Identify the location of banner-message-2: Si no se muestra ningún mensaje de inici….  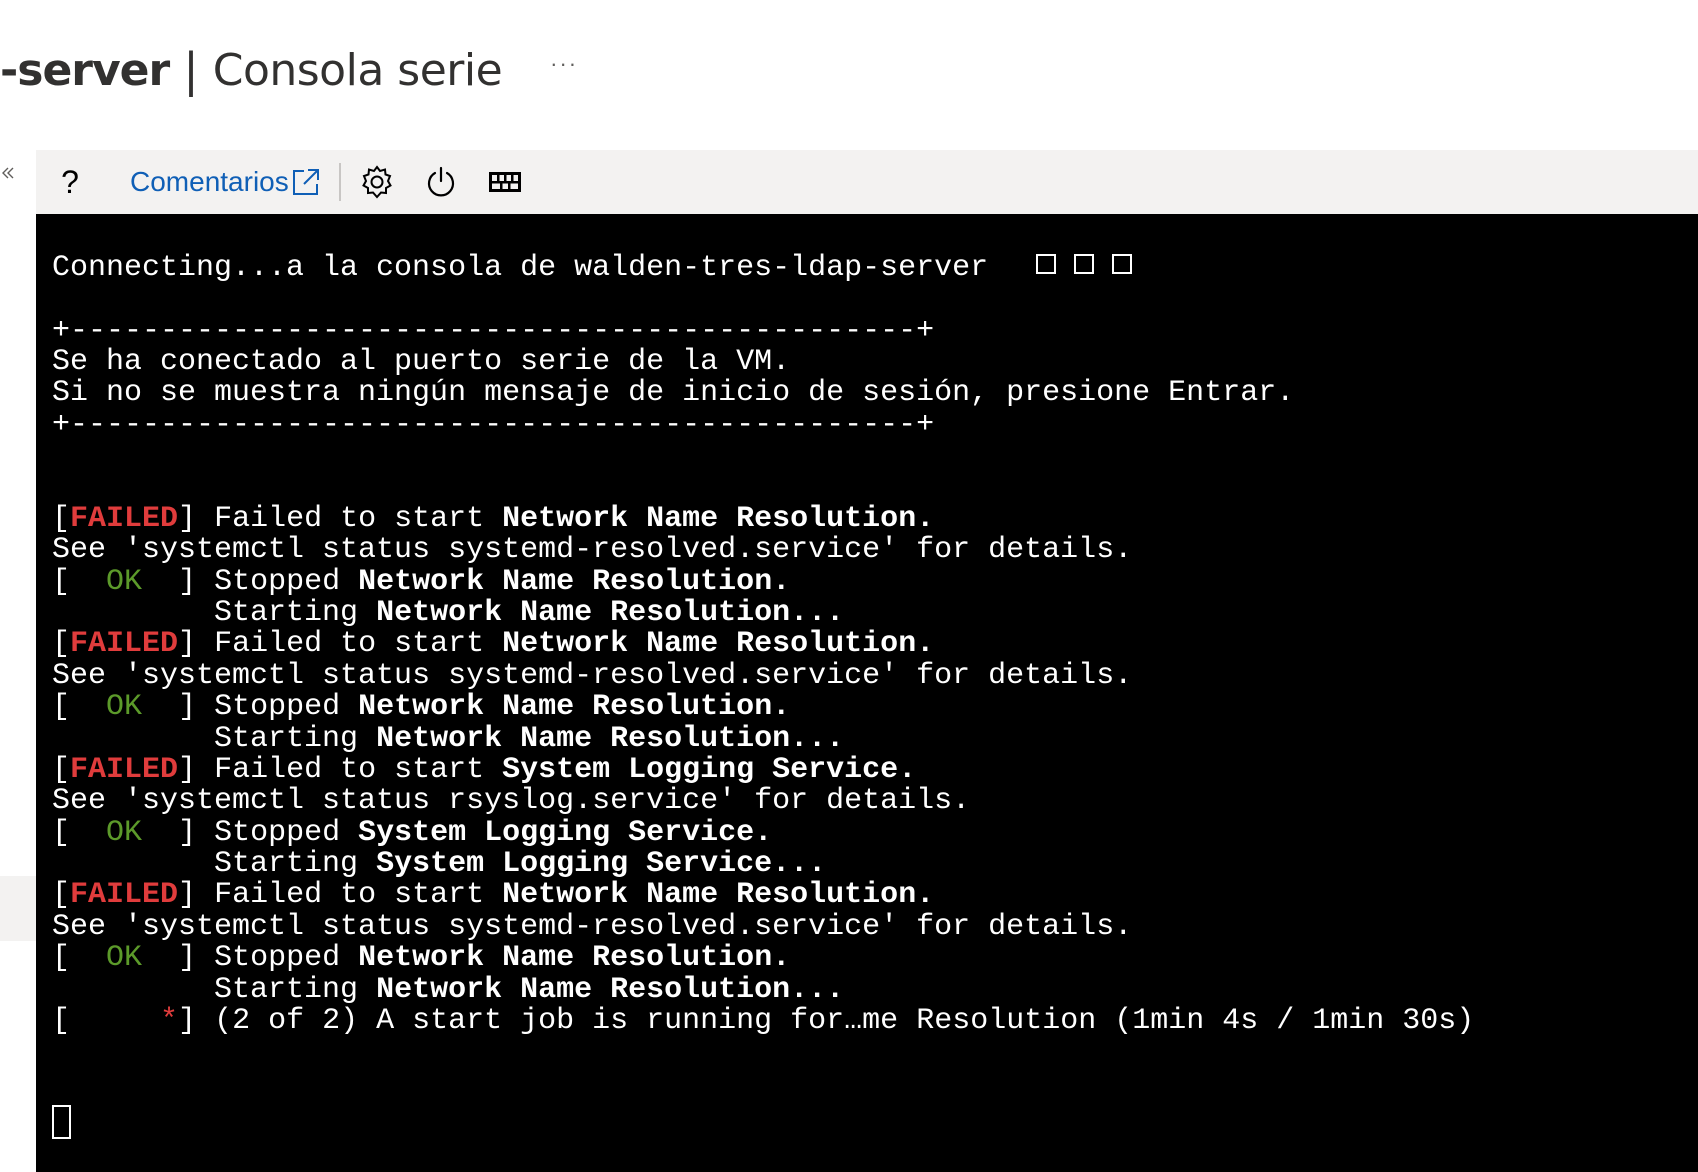
(673, 393).